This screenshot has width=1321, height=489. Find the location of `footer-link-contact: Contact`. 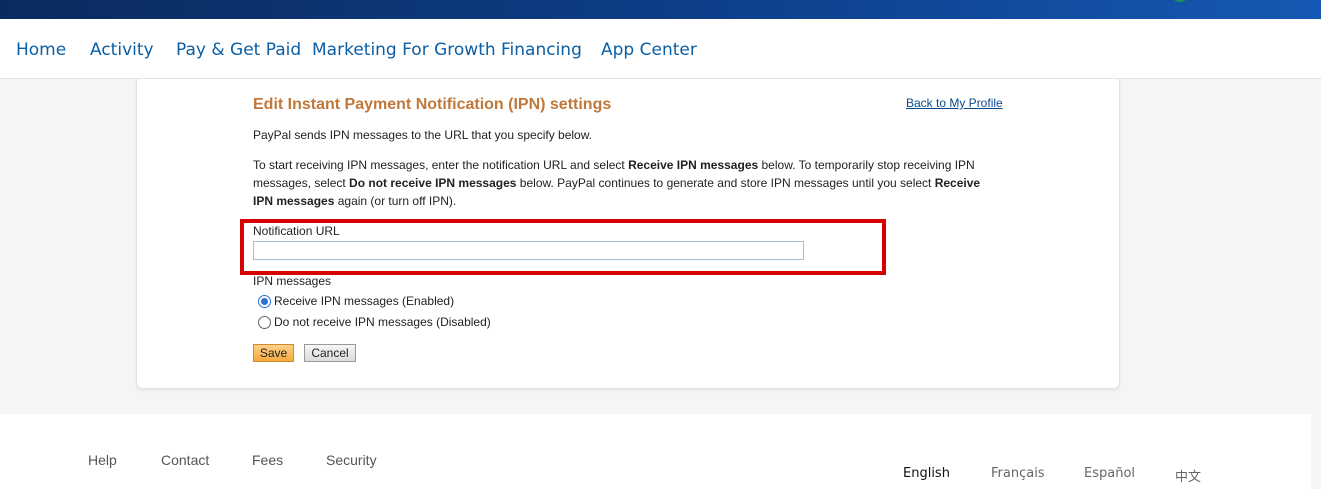

footer-link-contact: Contact is located at coordinates (185, 460).